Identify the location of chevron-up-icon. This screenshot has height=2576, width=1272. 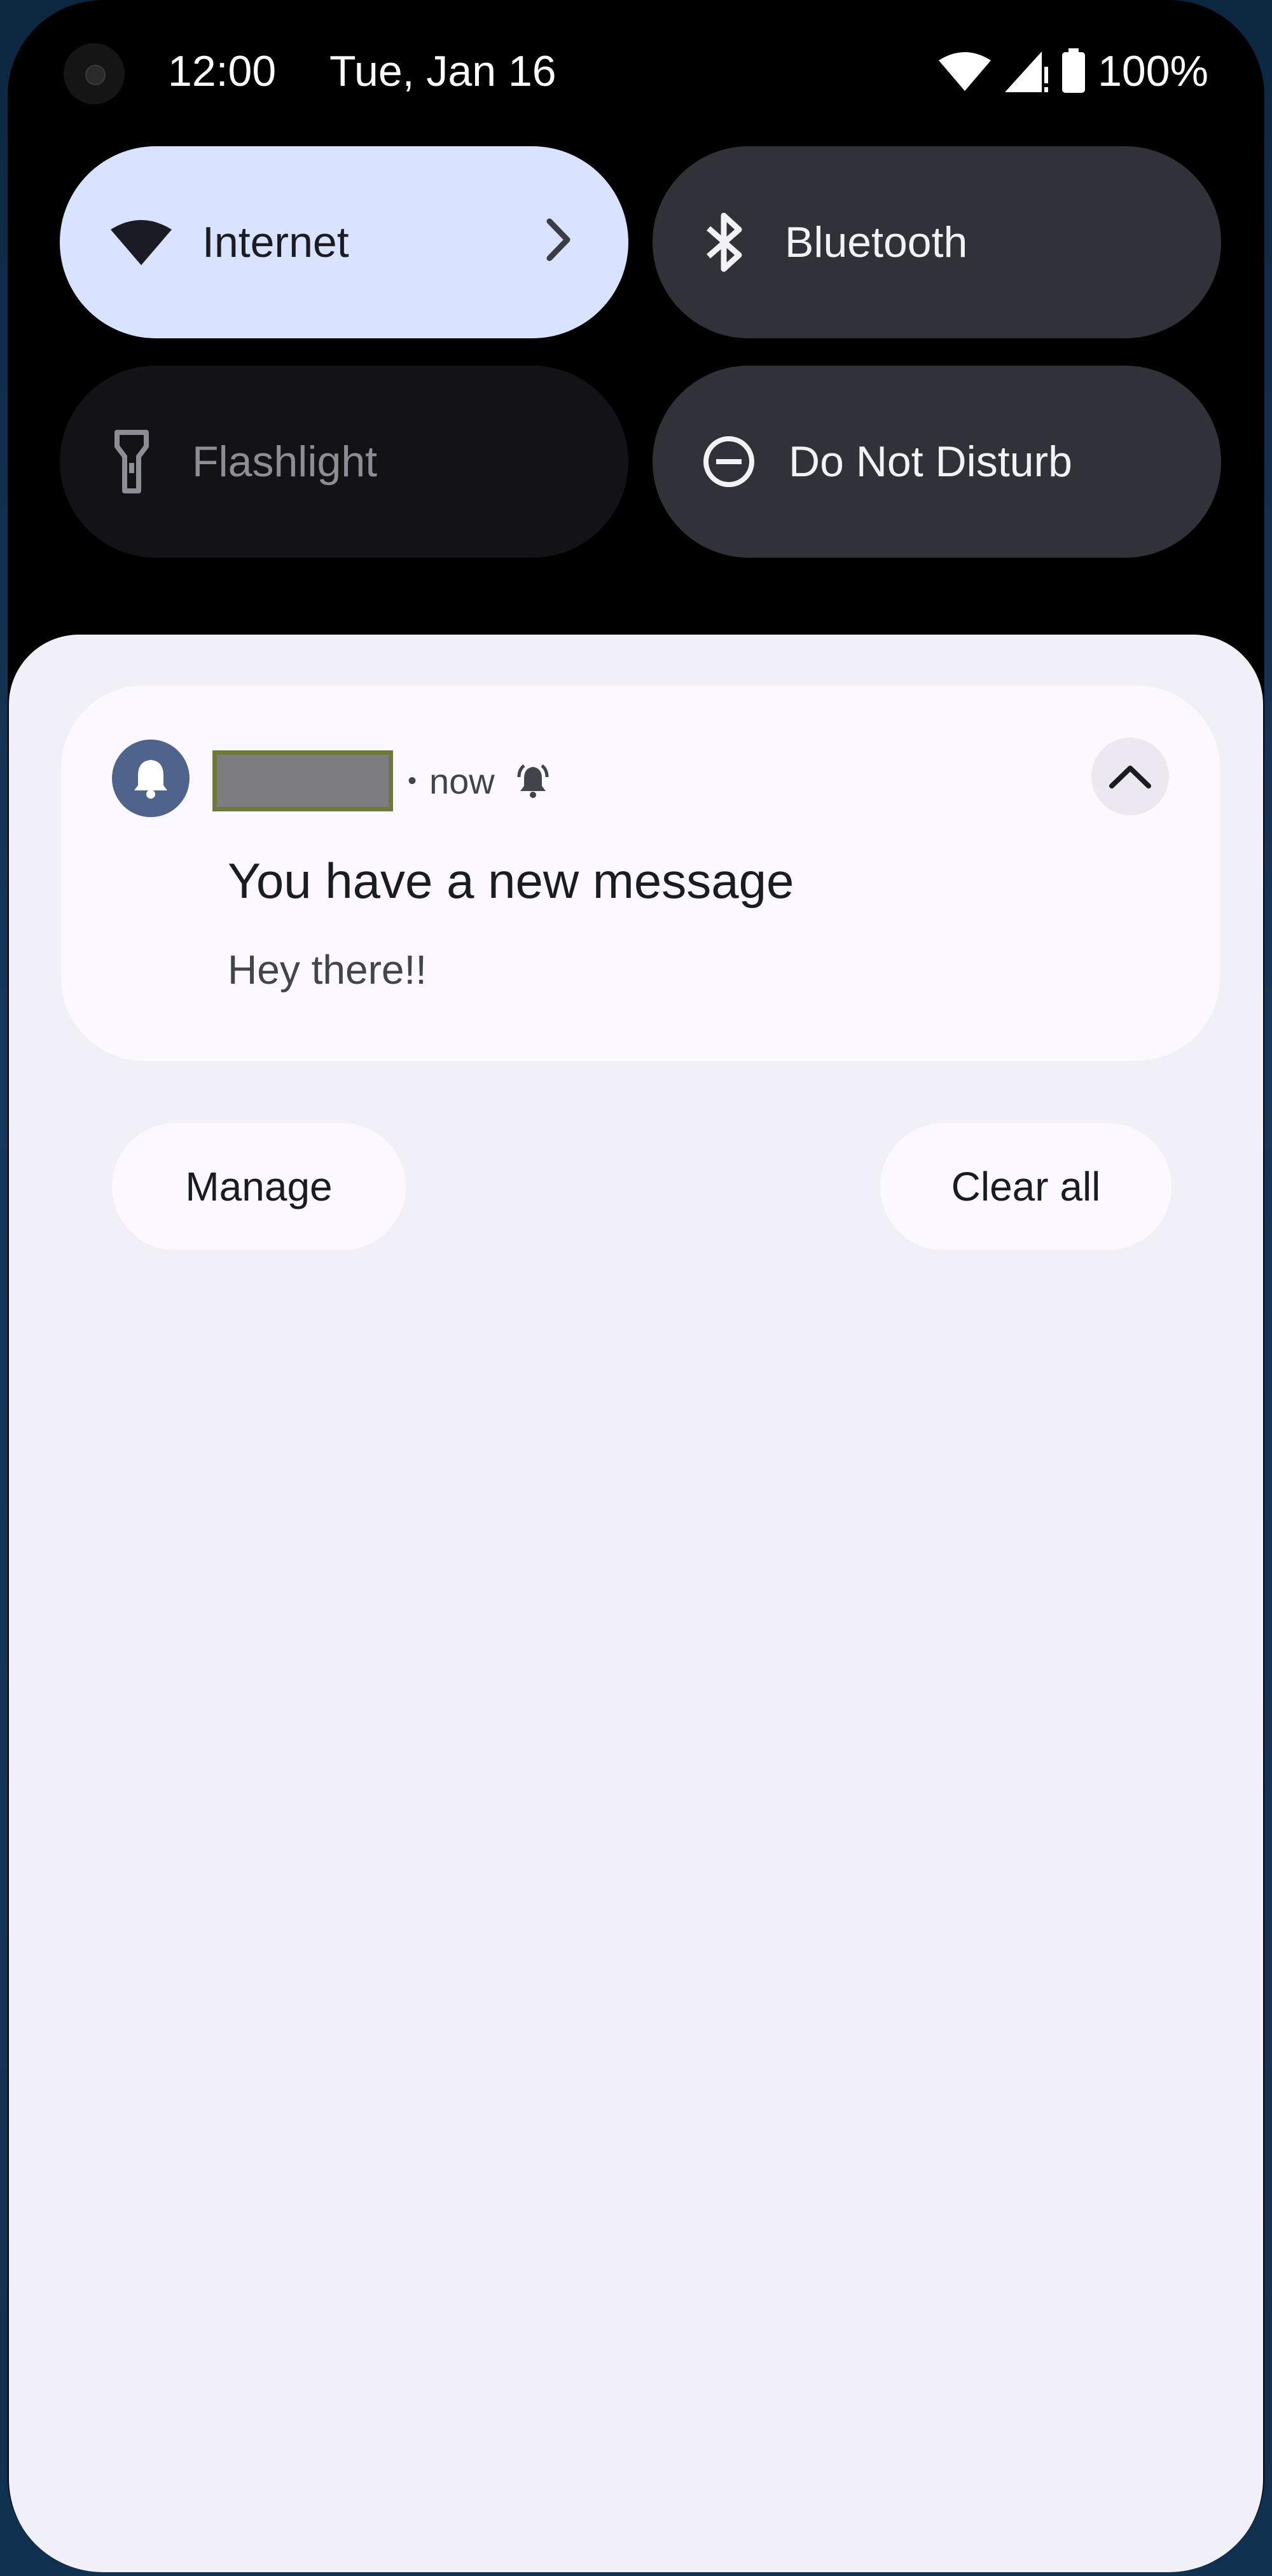
(1130, 777).